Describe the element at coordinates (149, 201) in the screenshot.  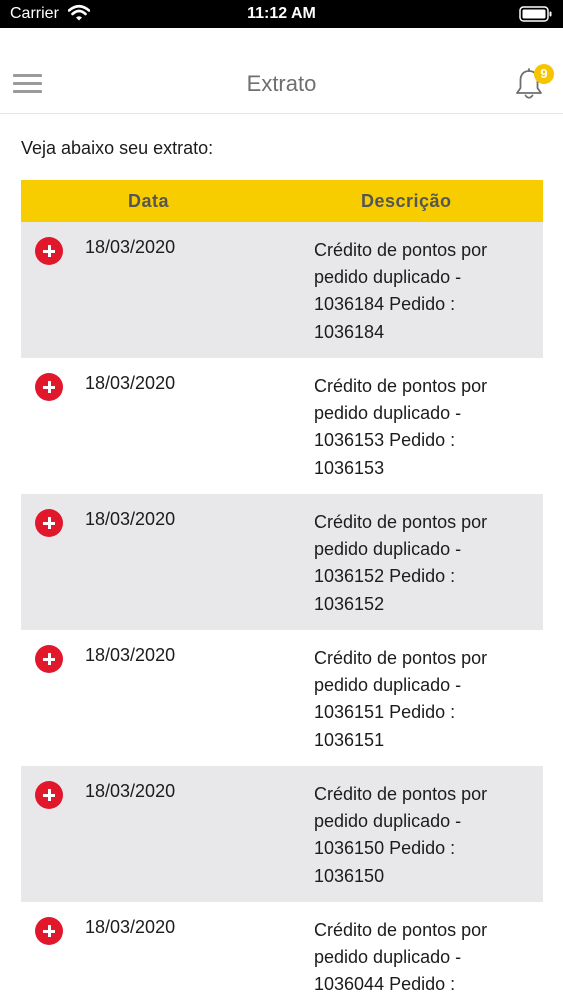
I see `column-header-date: Data` at that location.